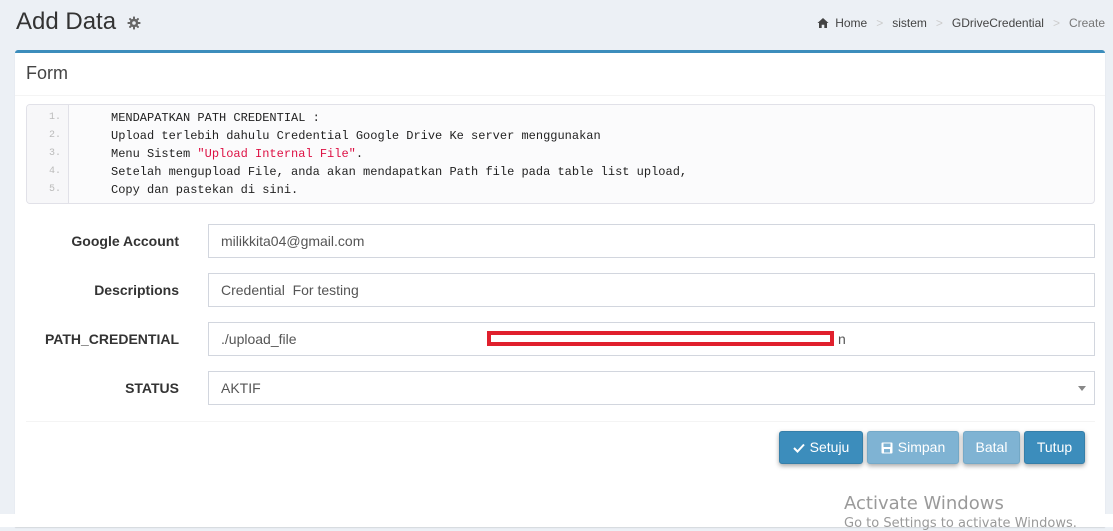  I want to click on descriptions-input: Credential For testing, so click(651, 290).